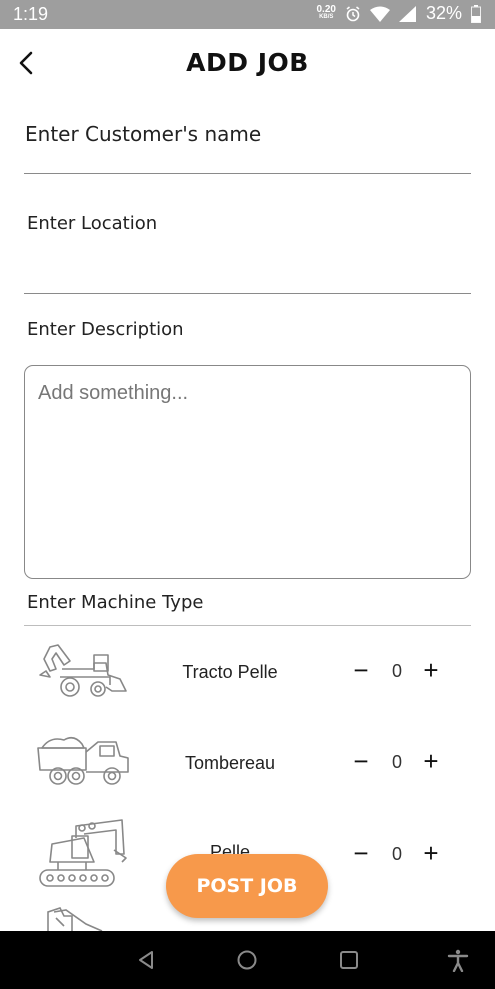 This screenshot has height=989, width=495. Describe the element at coordinates (83, 853) in the screenshot. I see `excavator-icon` at that location.